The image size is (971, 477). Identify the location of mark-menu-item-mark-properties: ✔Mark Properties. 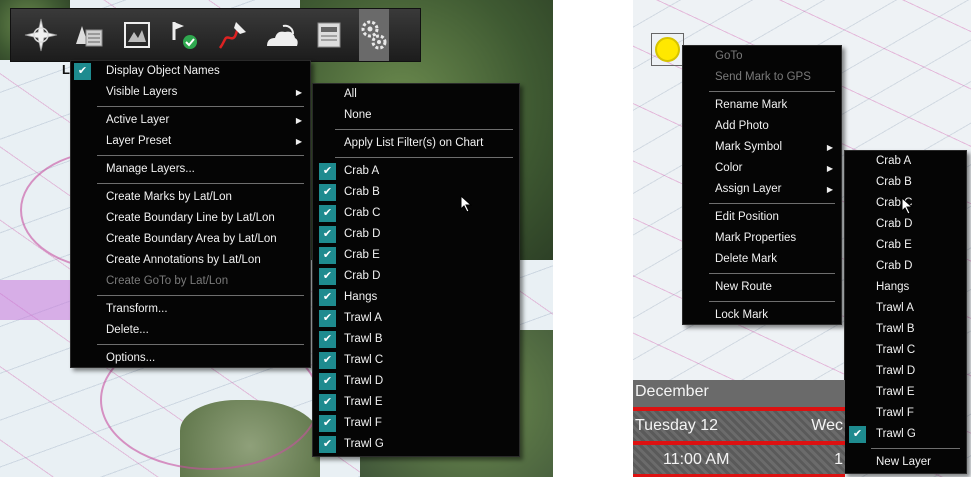
(762, 238).